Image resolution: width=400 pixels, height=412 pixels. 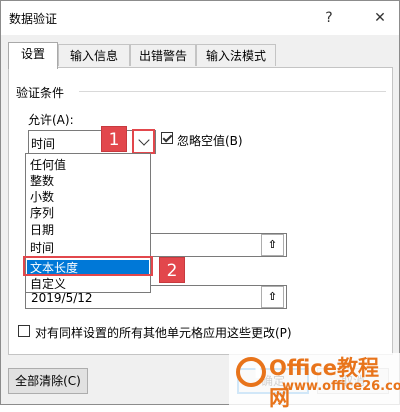 What do you see at coordinates (88, 266) in the screenshot?
I see `selected-item-highlight` at bounding box center [88, 266].